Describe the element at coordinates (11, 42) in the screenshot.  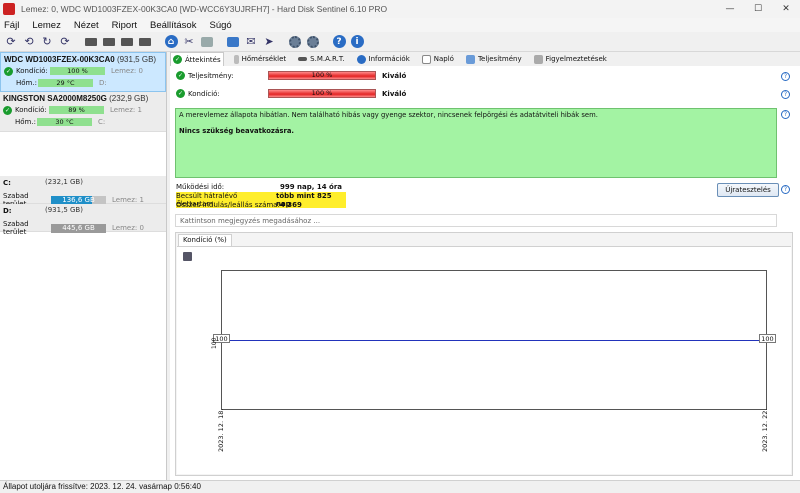
I see `refresh-icon: ⟳` at that location.